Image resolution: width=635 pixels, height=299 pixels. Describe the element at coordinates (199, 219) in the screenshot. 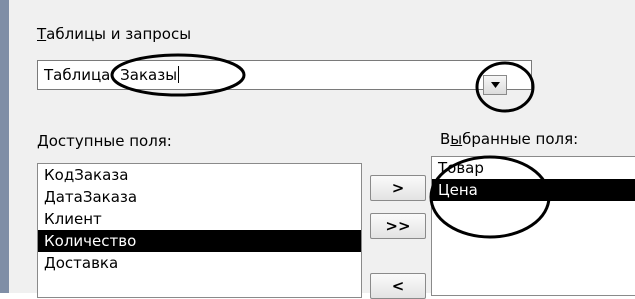

I see `available-field-item: Клиент` at that location.